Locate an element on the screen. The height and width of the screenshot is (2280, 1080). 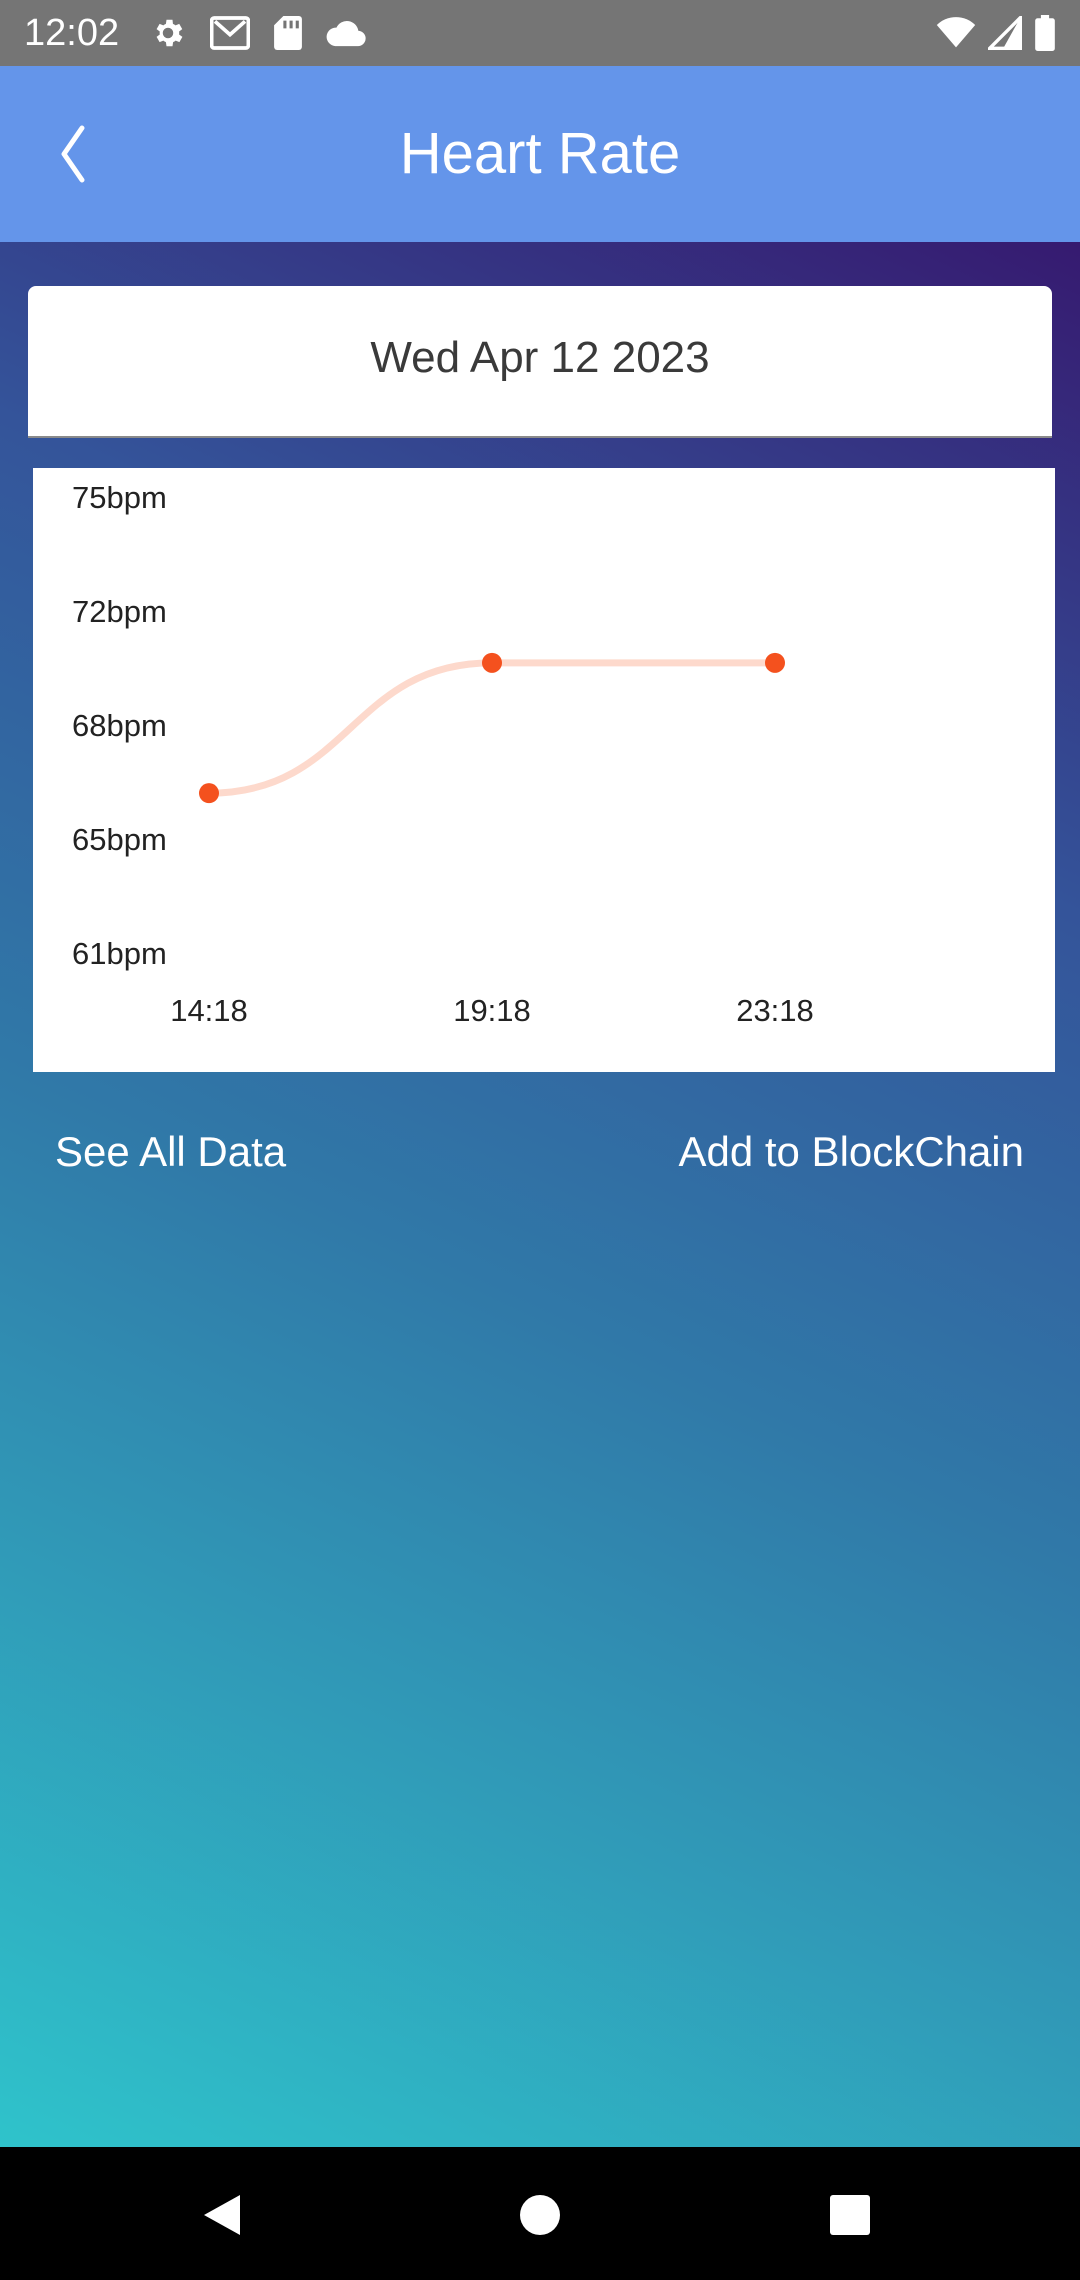
y-tick-label: 65bpm is located at coordinates (119, 839).